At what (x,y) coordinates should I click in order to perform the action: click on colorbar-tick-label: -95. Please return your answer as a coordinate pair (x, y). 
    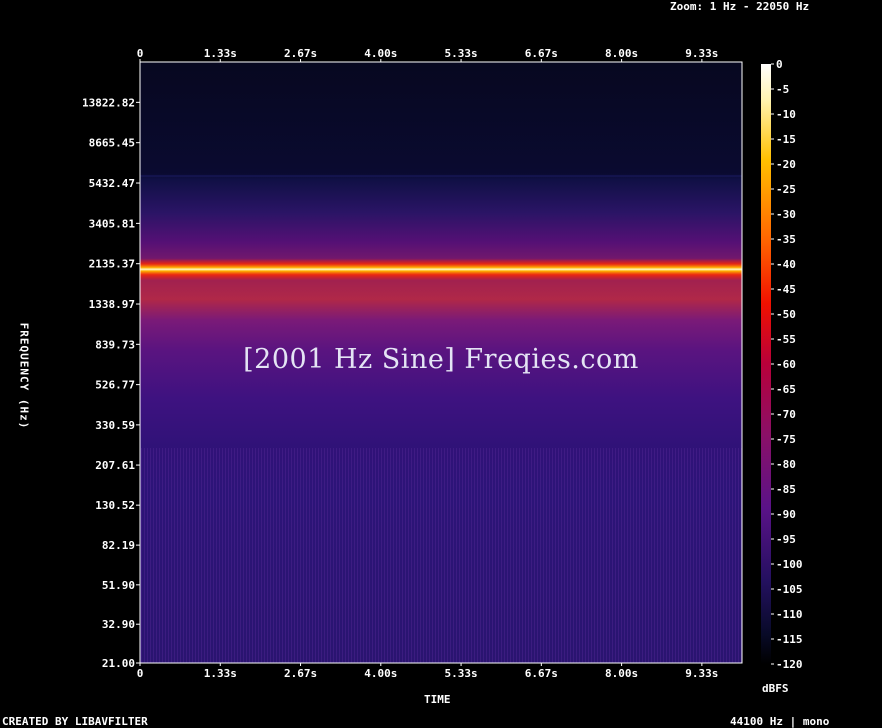
    Looking at the image, I should click on (786, 539).